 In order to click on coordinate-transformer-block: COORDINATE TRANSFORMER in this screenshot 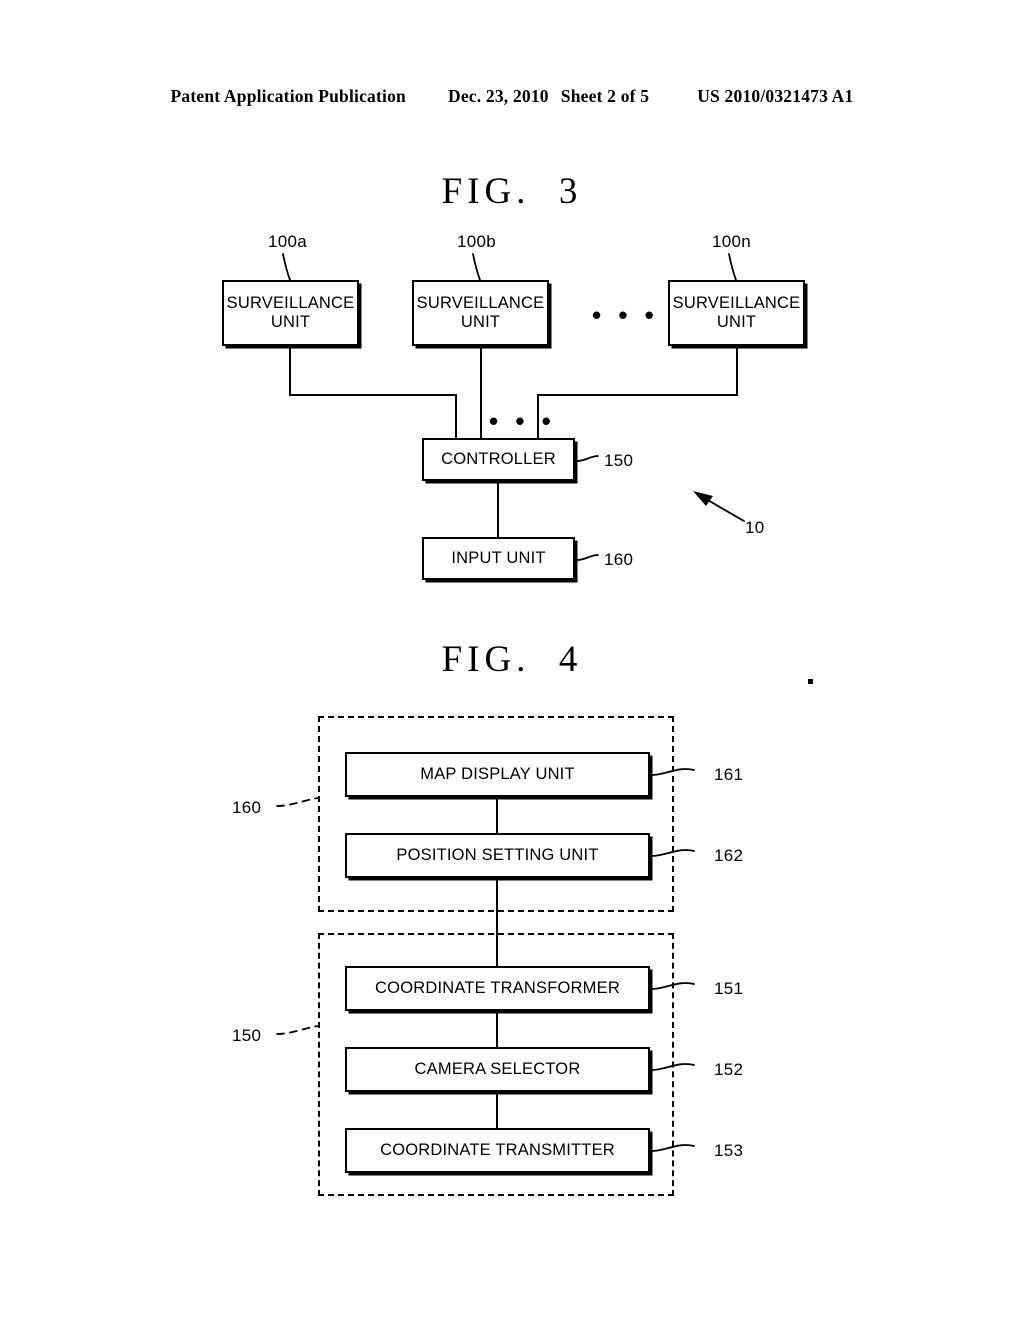, I will do `click(497, 988)`.